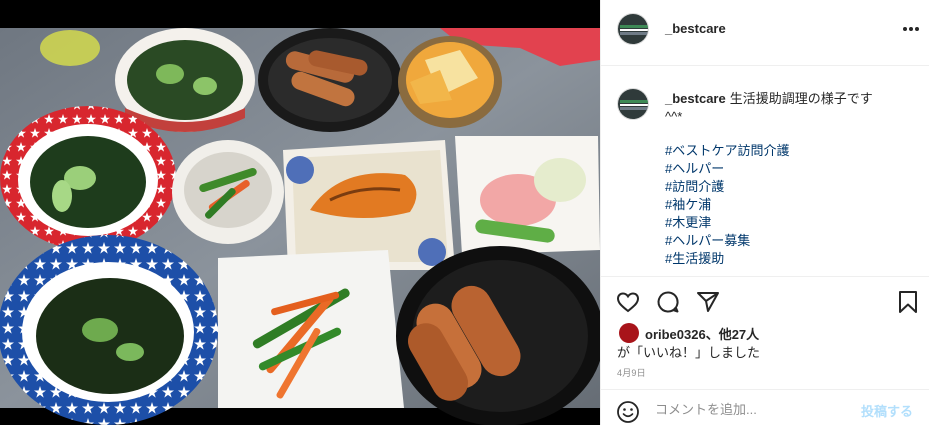  Describe the element at coordinates (732, 334) in the screenshot. I see `likes-others: 、他27人` at that location.